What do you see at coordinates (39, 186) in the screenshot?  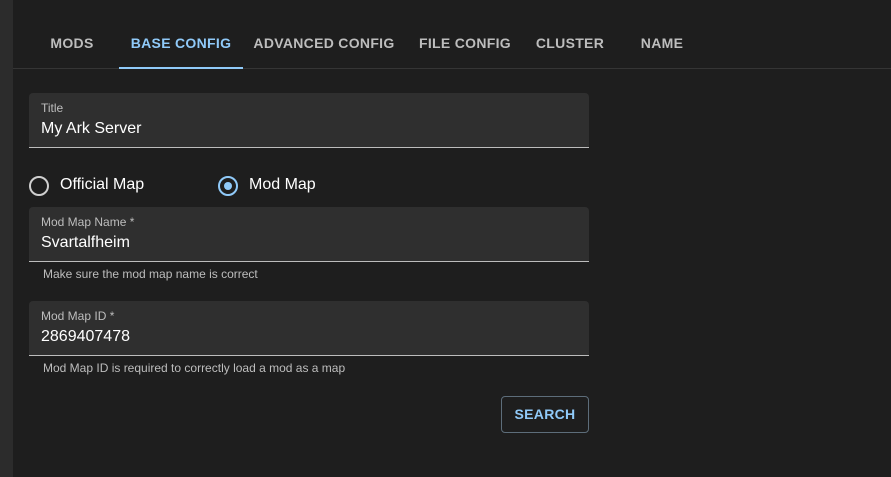 I see `radio-unchecked-icon` at bounding box center [39, 186].